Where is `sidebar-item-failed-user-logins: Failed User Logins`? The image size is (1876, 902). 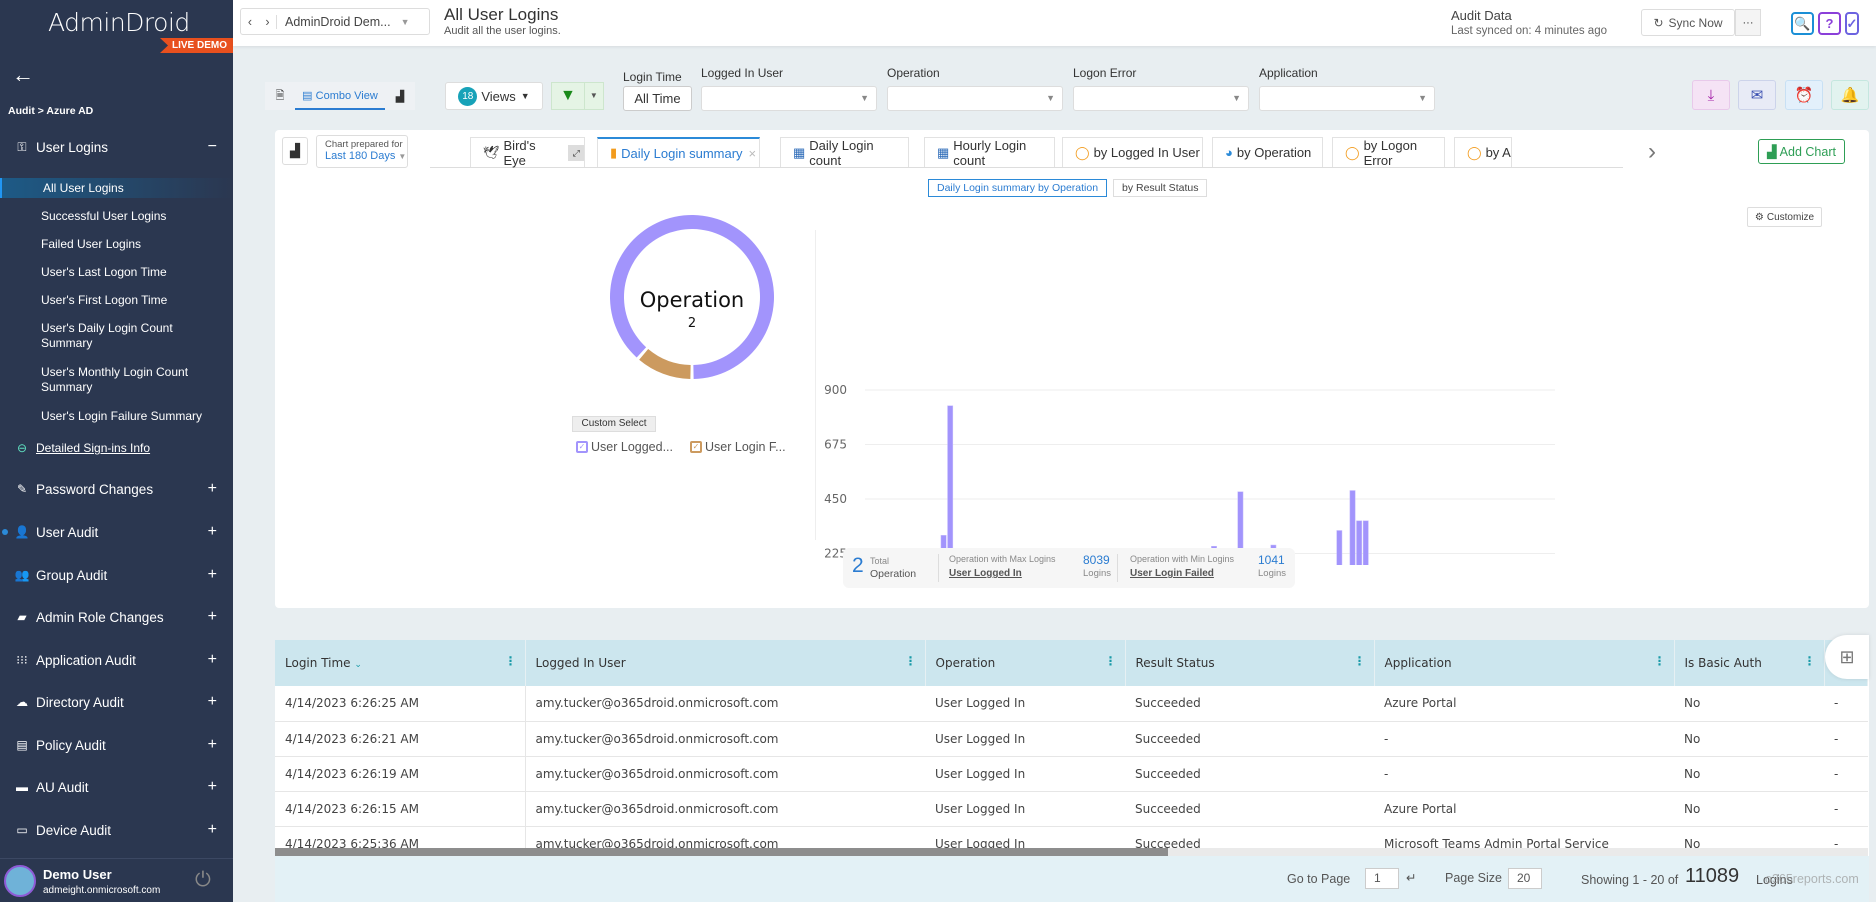
sidebar-item-failed-user-logins: Failed User Logins is located at coordinates (116, 244).